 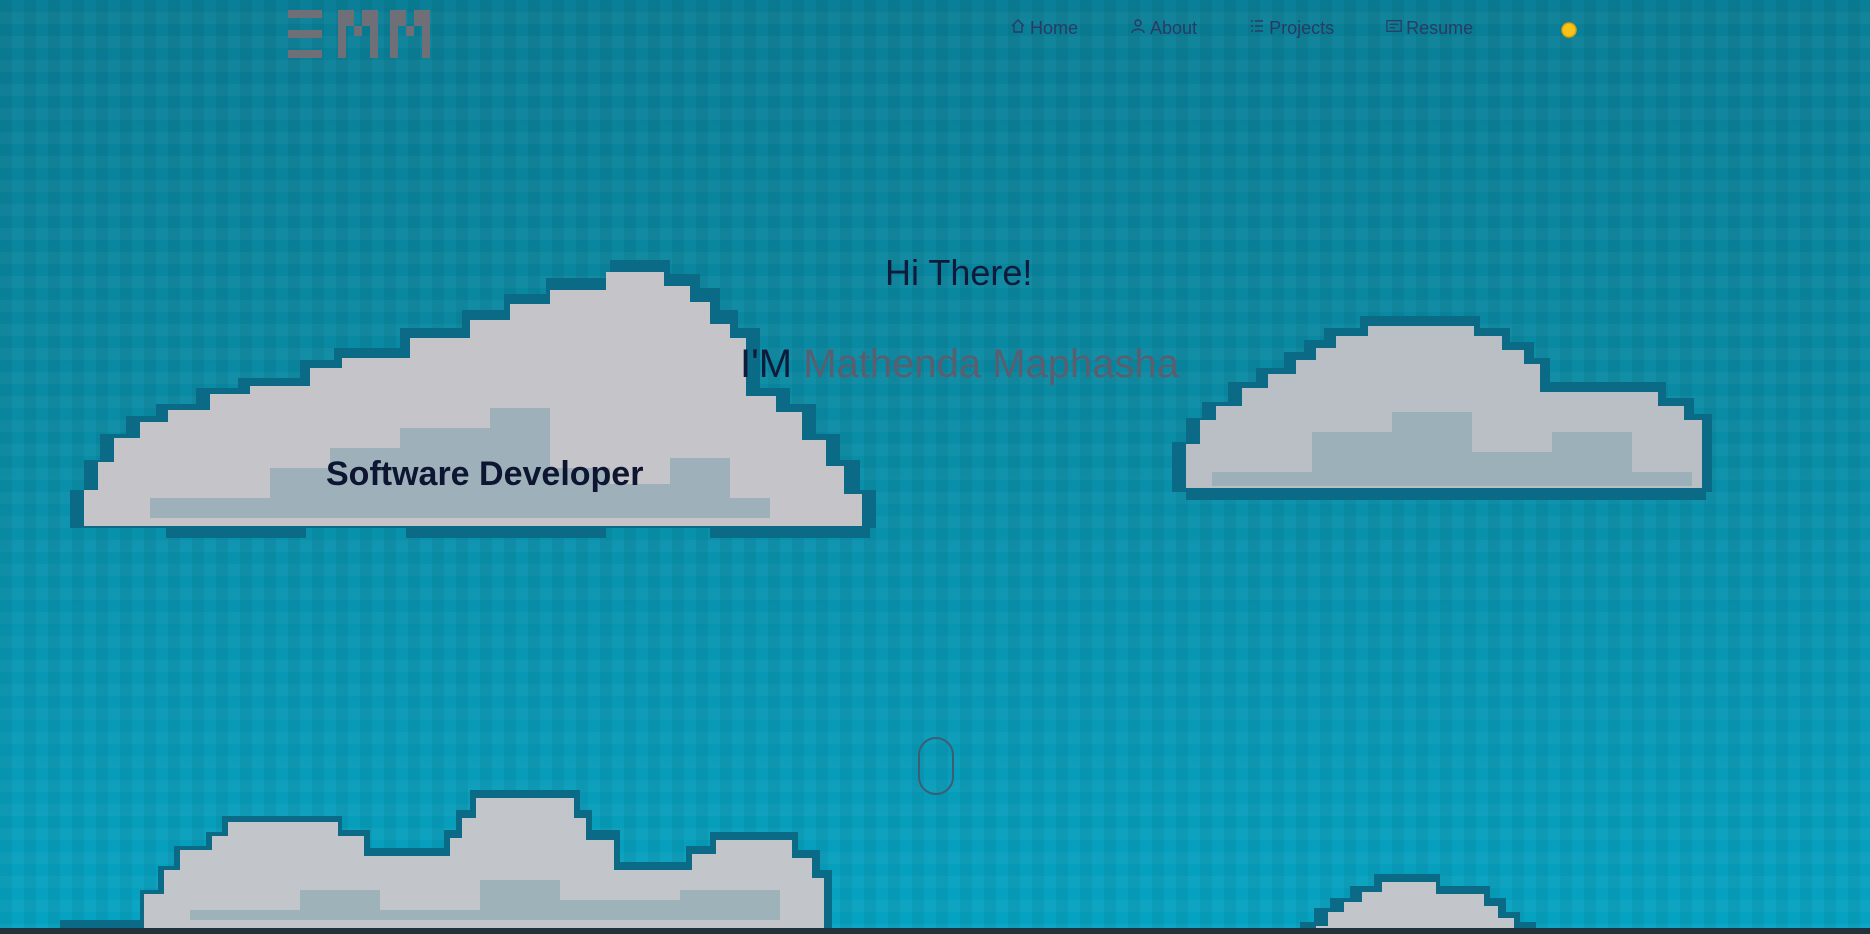 I want to click on hero-name-value: Mathenda Maphasha, so click(x=991, y=364).